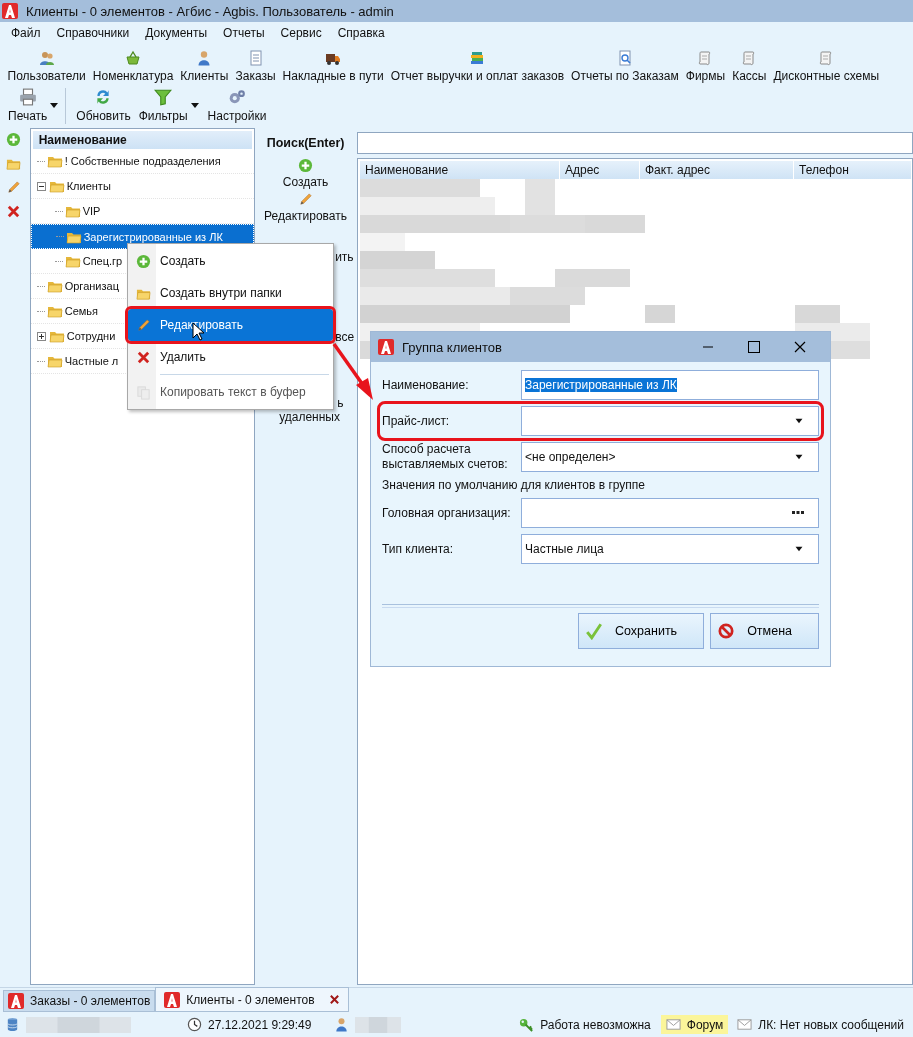 The image size is (913, 1037). What do you see at coordinates (426, 385) in the screenshot?
I see `field-label: Наименование:` at bounding box center [426, 385].